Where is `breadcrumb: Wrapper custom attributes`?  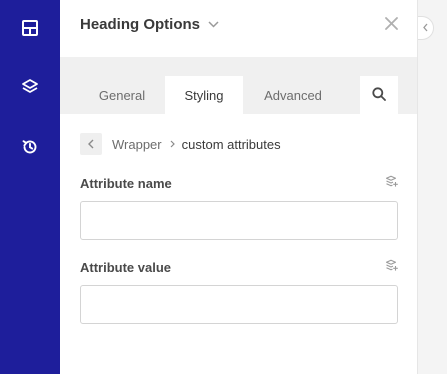 breadcrumb: Wrapper custom attributes is located at coordinates (180, 144).